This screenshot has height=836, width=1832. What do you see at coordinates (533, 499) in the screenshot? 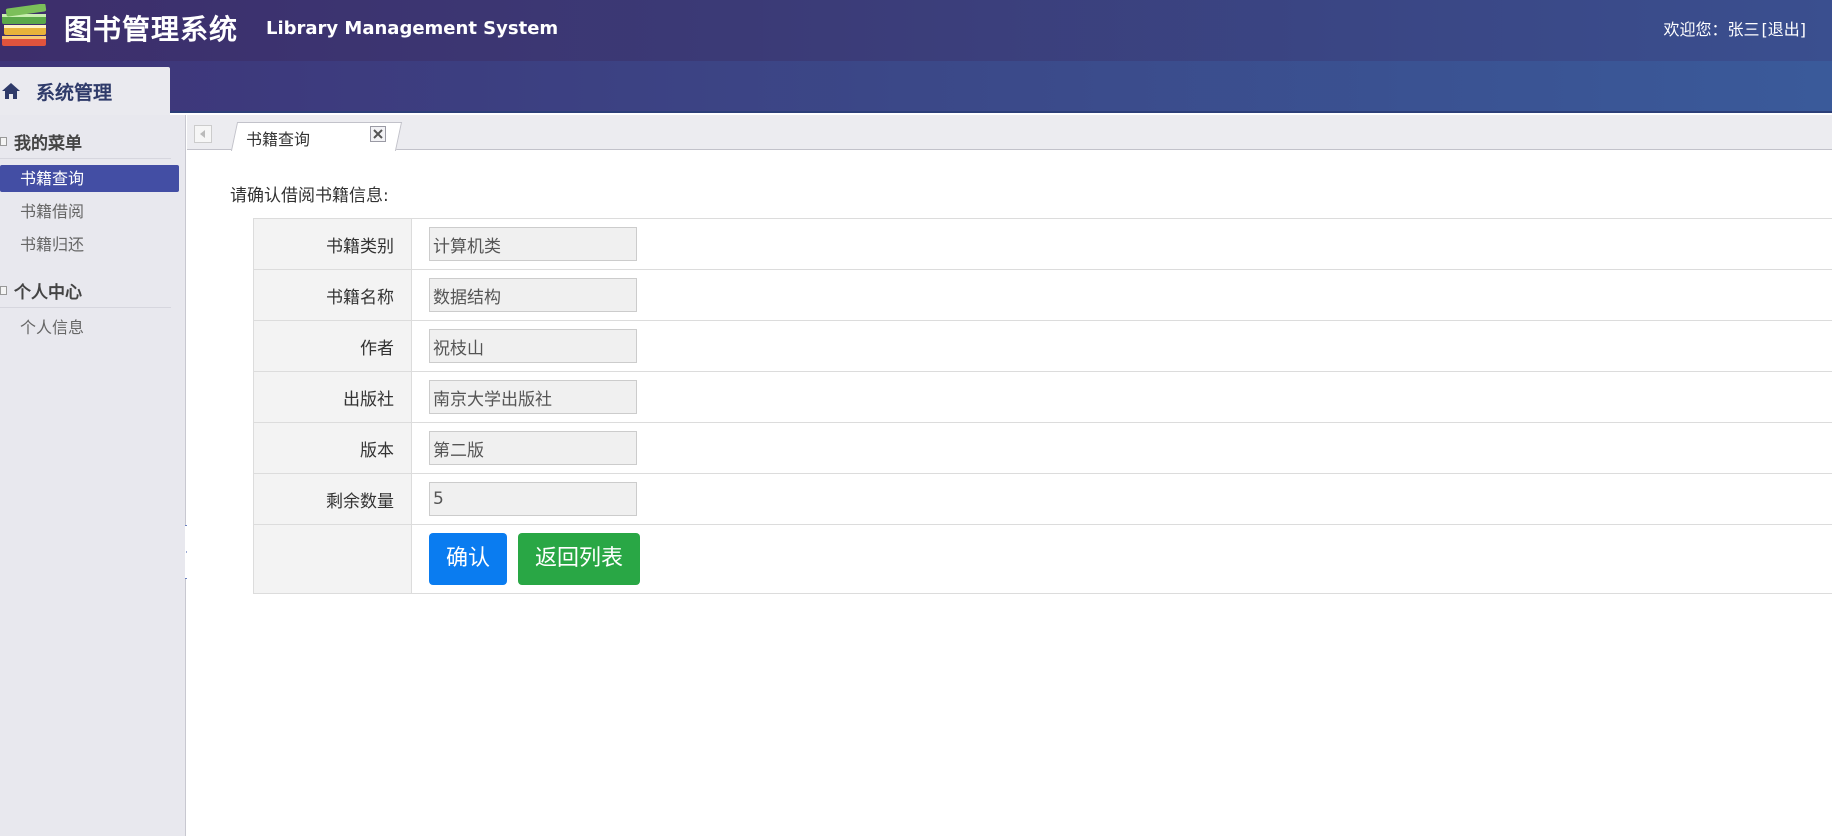
I see `remaining-quantity-field` at bounding box center [533, 499].